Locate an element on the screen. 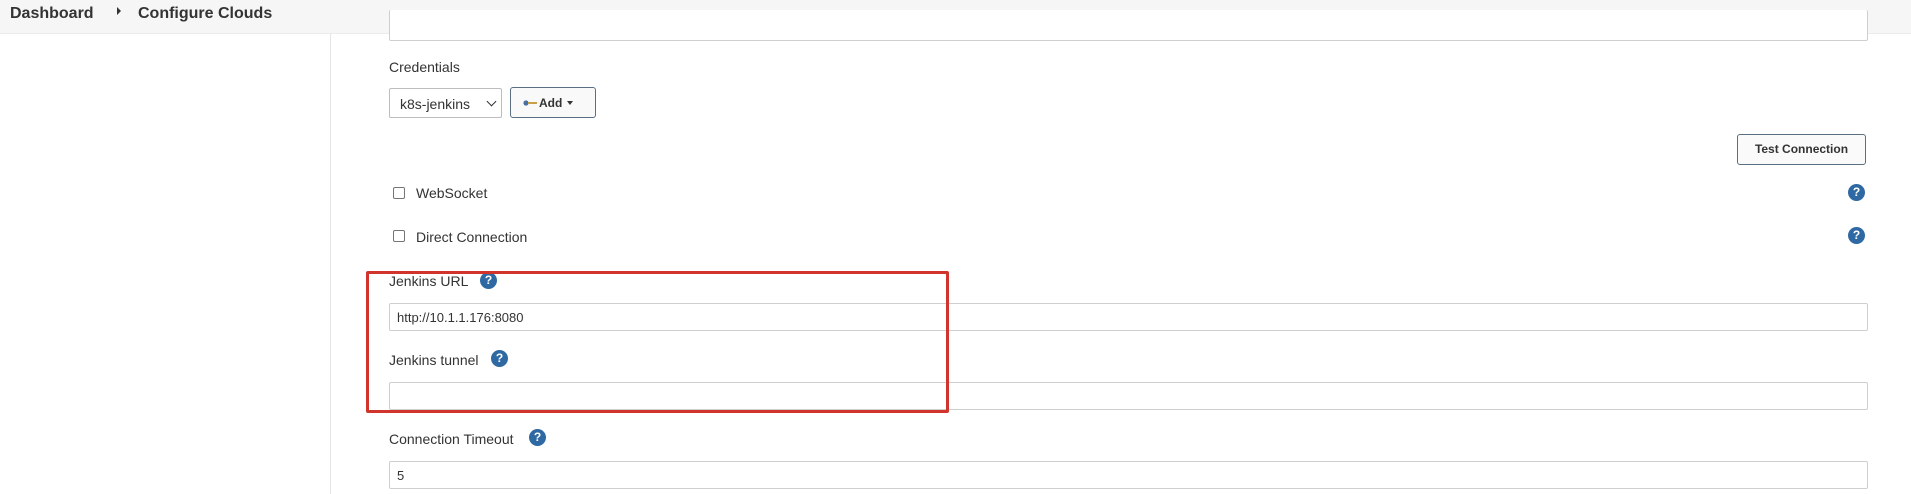 The height and width of the screenshot is (494, 1911). breadcrumb-configure-clouds: Configure Clouds is located at coordinates (205, 14).